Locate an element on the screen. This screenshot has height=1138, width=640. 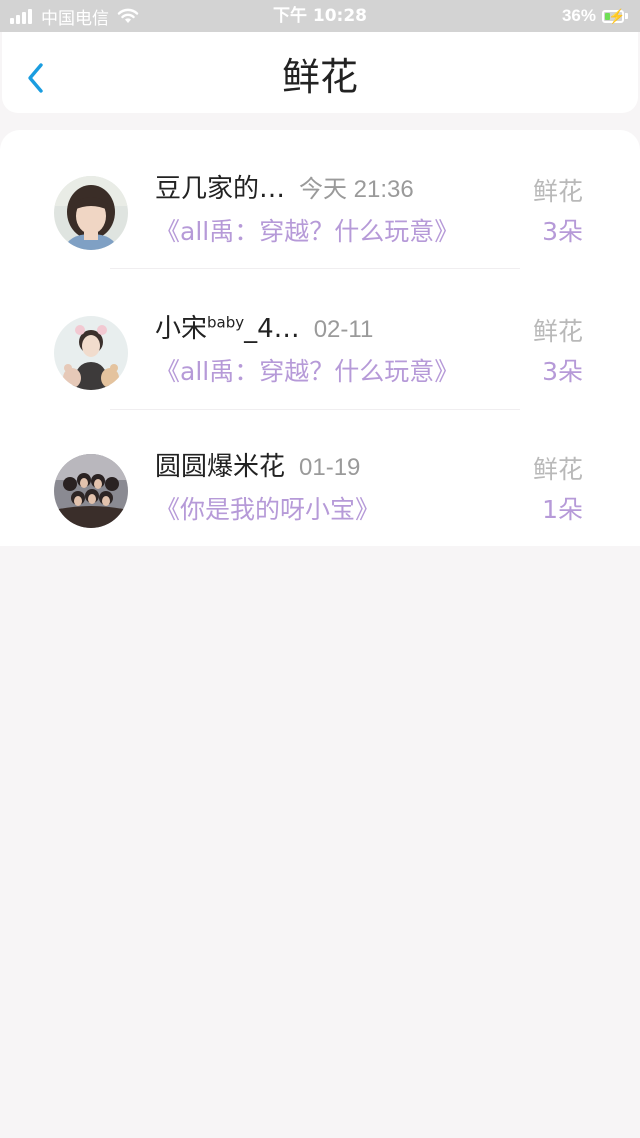
page-title: 鲜花 is located at coordinates (319, 77).